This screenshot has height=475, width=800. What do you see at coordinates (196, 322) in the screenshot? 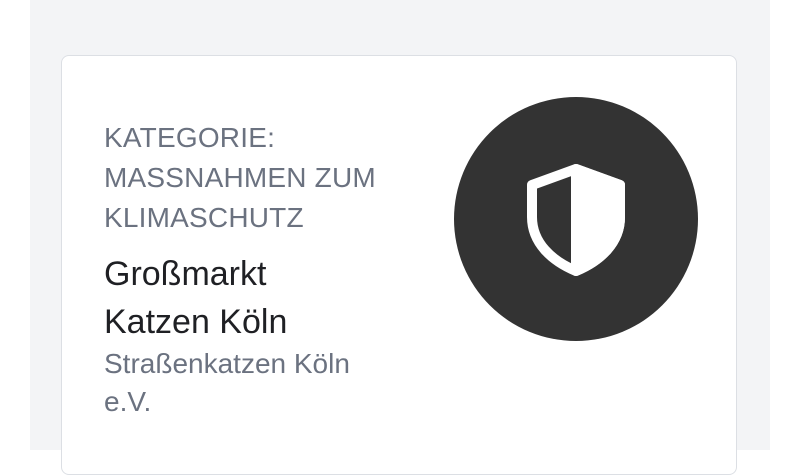
I see `title-line: Katzen Köln` at bounding box center [196, 322].